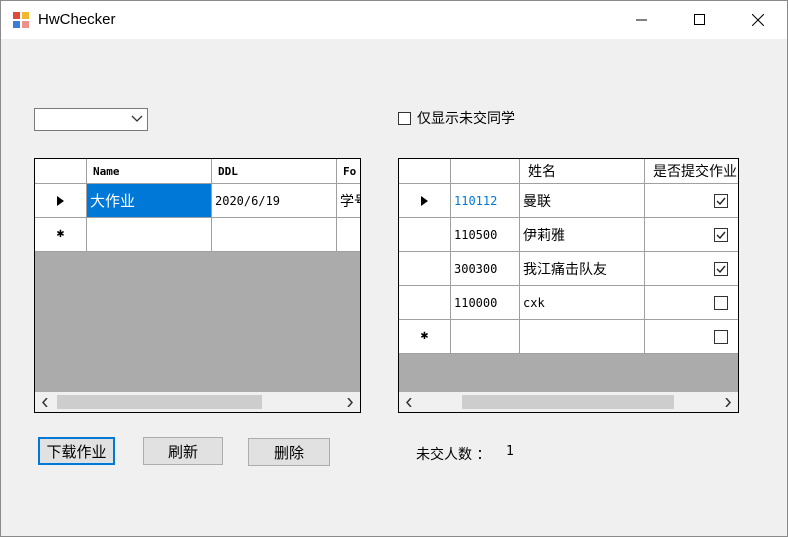 The width and height of the screenshot is (788, 537). What do you see at coordinates (466, 119) in the screenshot?
I see `only-unsubmitted-label: 仅显示未交同学` at bounding box center [466, 119].